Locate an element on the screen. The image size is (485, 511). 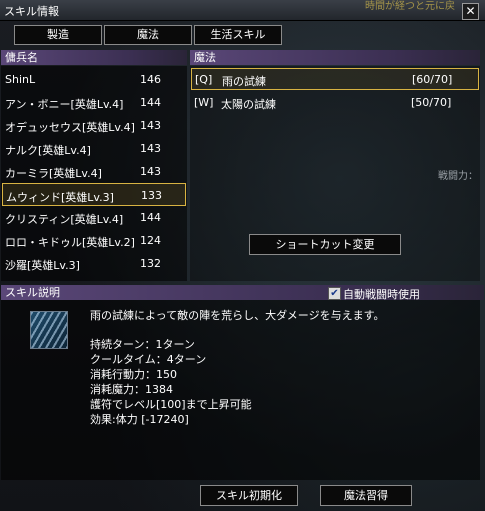
mercenary-row: アン・ボニー[英雄Lv.4] 144 is located at coordinates (94, 102).